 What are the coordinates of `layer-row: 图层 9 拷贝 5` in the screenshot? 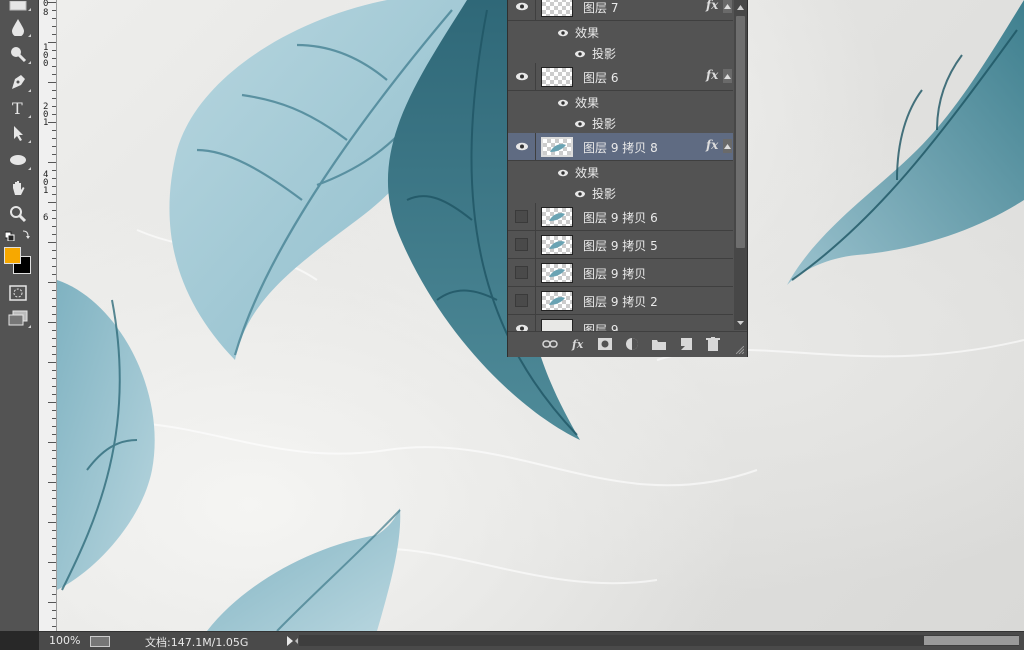 It's located at (620, 245).